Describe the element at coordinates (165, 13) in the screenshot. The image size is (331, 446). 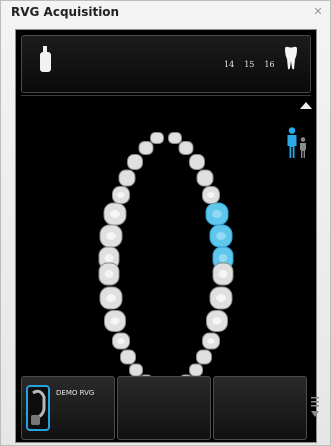
I see `title-bar: RVG Acquisition ✕` at that location.